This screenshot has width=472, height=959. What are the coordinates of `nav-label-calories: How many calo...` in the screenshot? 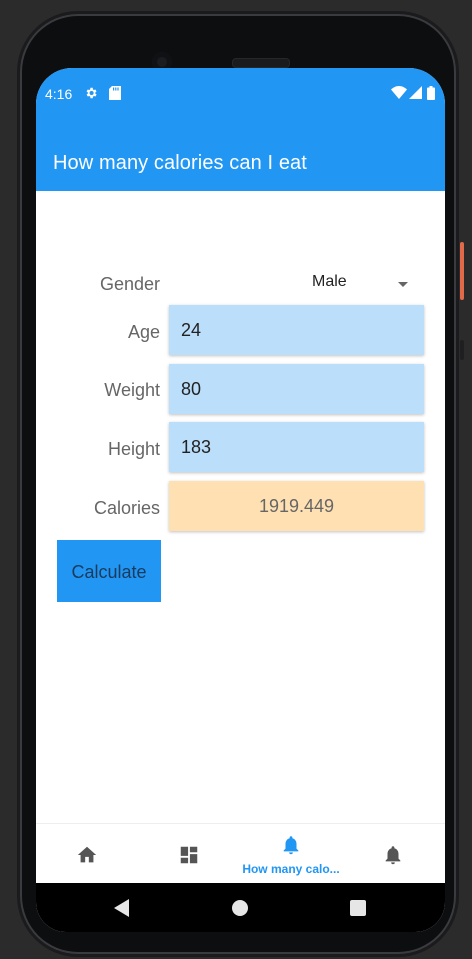 It's located at (291, 869).